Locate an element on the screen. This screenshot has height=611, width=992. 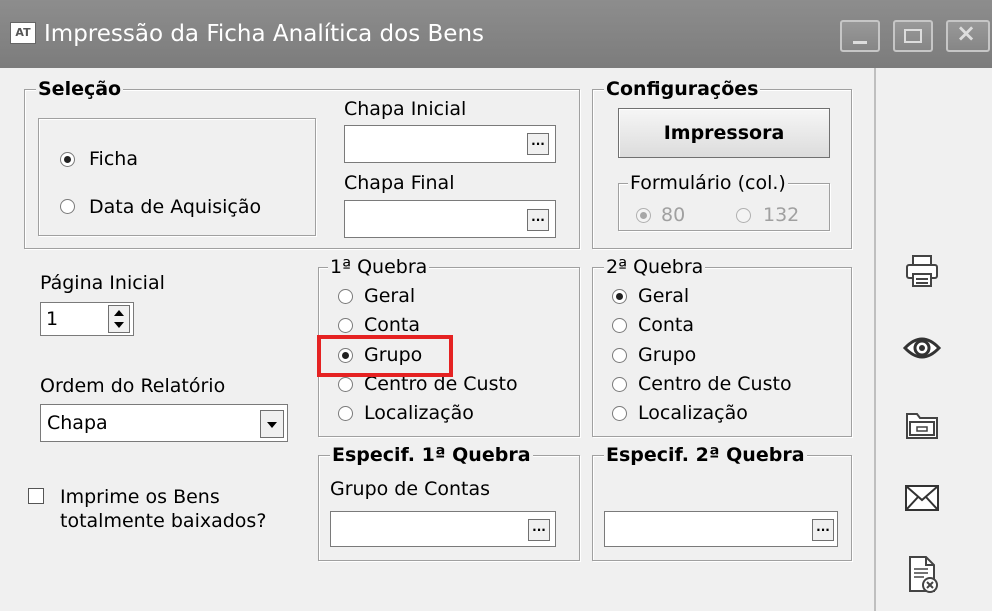
impressora-button-label: Impressora is located at coordinates (724, 133).